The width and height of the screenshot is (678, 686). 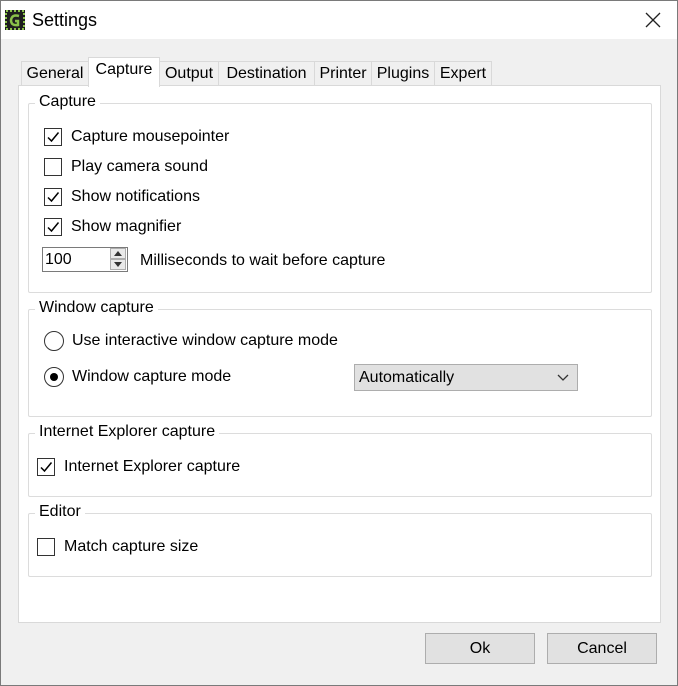 I want to click on group-title: Capture, so click(x=67, y=102).